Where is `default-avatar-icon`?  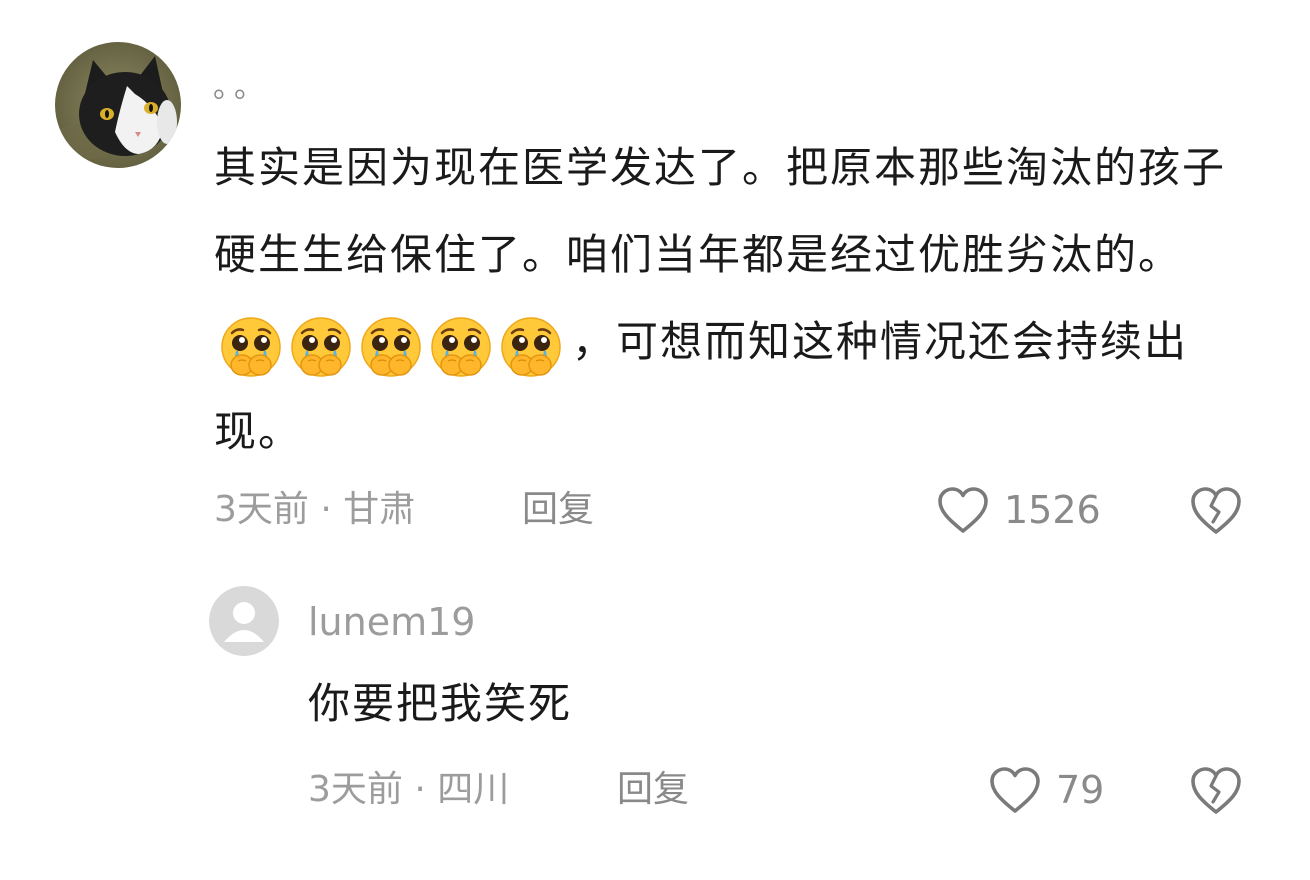 default-avatar-icon is located at coordinates (244, 621).